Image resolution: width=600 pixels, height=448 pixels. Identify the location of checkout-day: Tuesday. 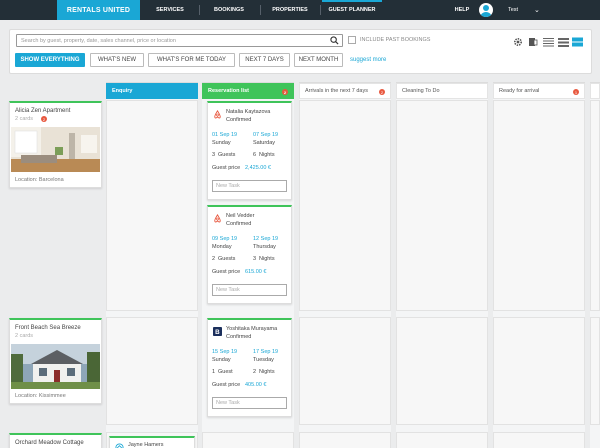
(263, 360).